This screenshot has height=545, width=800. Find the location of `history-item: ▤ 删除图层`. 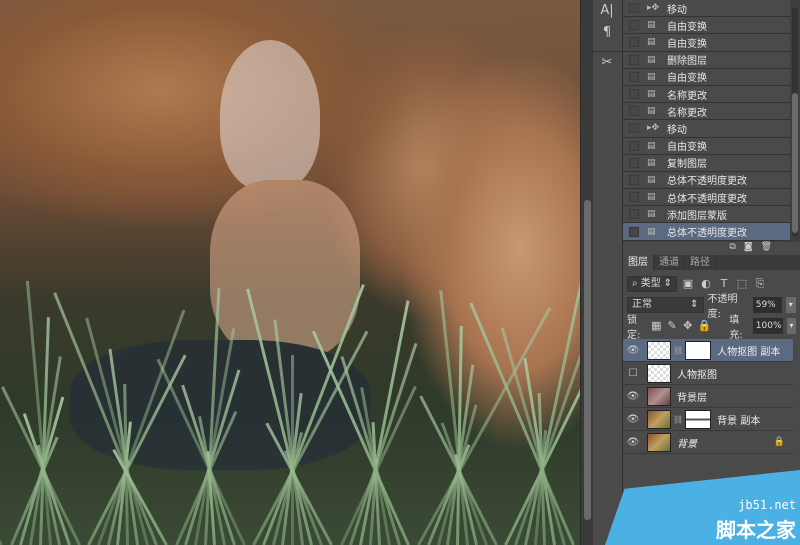

history-item: ▤ 删除图层 is located at coordinates (706, 60).